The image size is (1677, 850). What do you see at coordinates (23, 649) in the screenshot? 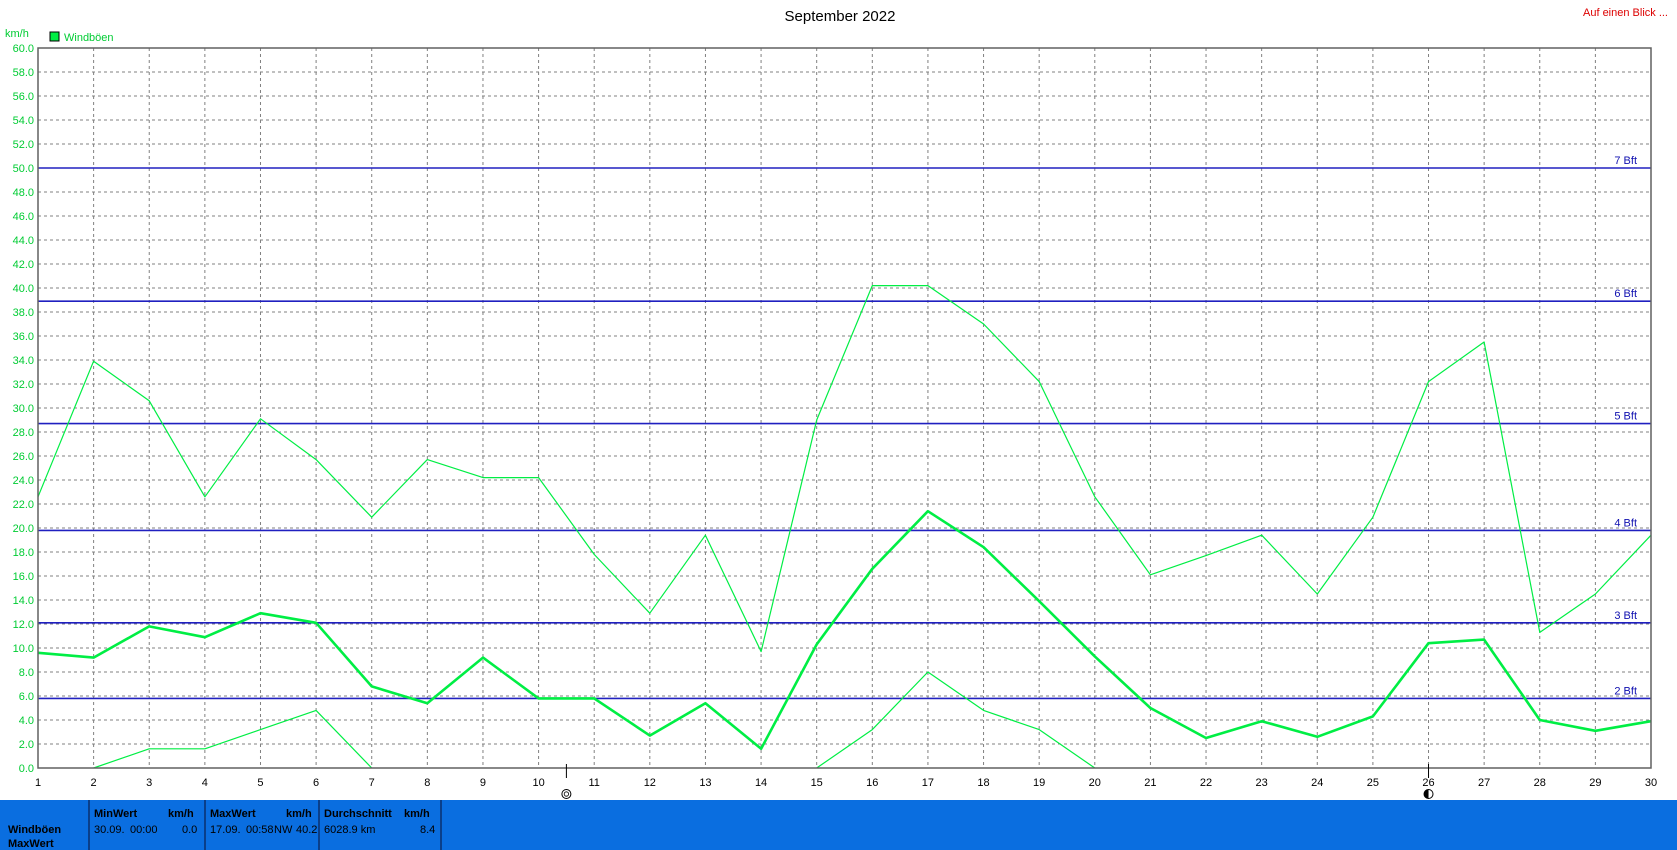
I see `y-tick-label: 10.0` at bounding box center [23, 649].